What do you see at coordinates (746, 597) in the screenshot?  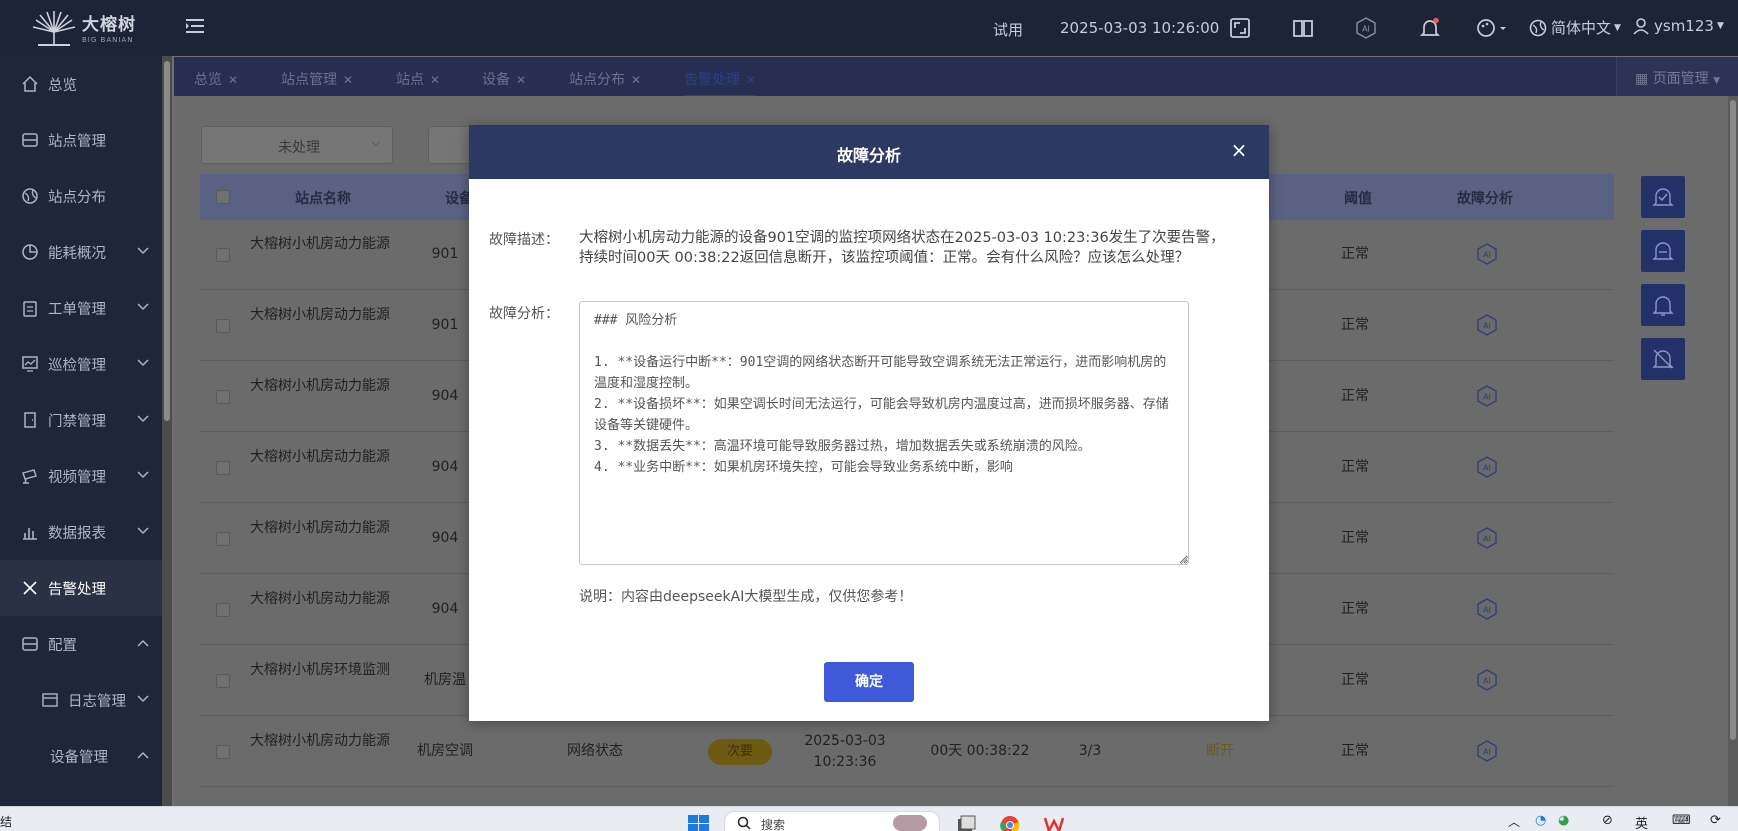 I see `disclaimer-note: 说明：内容由deepseekAI大模型生成，仅供您参考！` at bounding box center [746, 597].